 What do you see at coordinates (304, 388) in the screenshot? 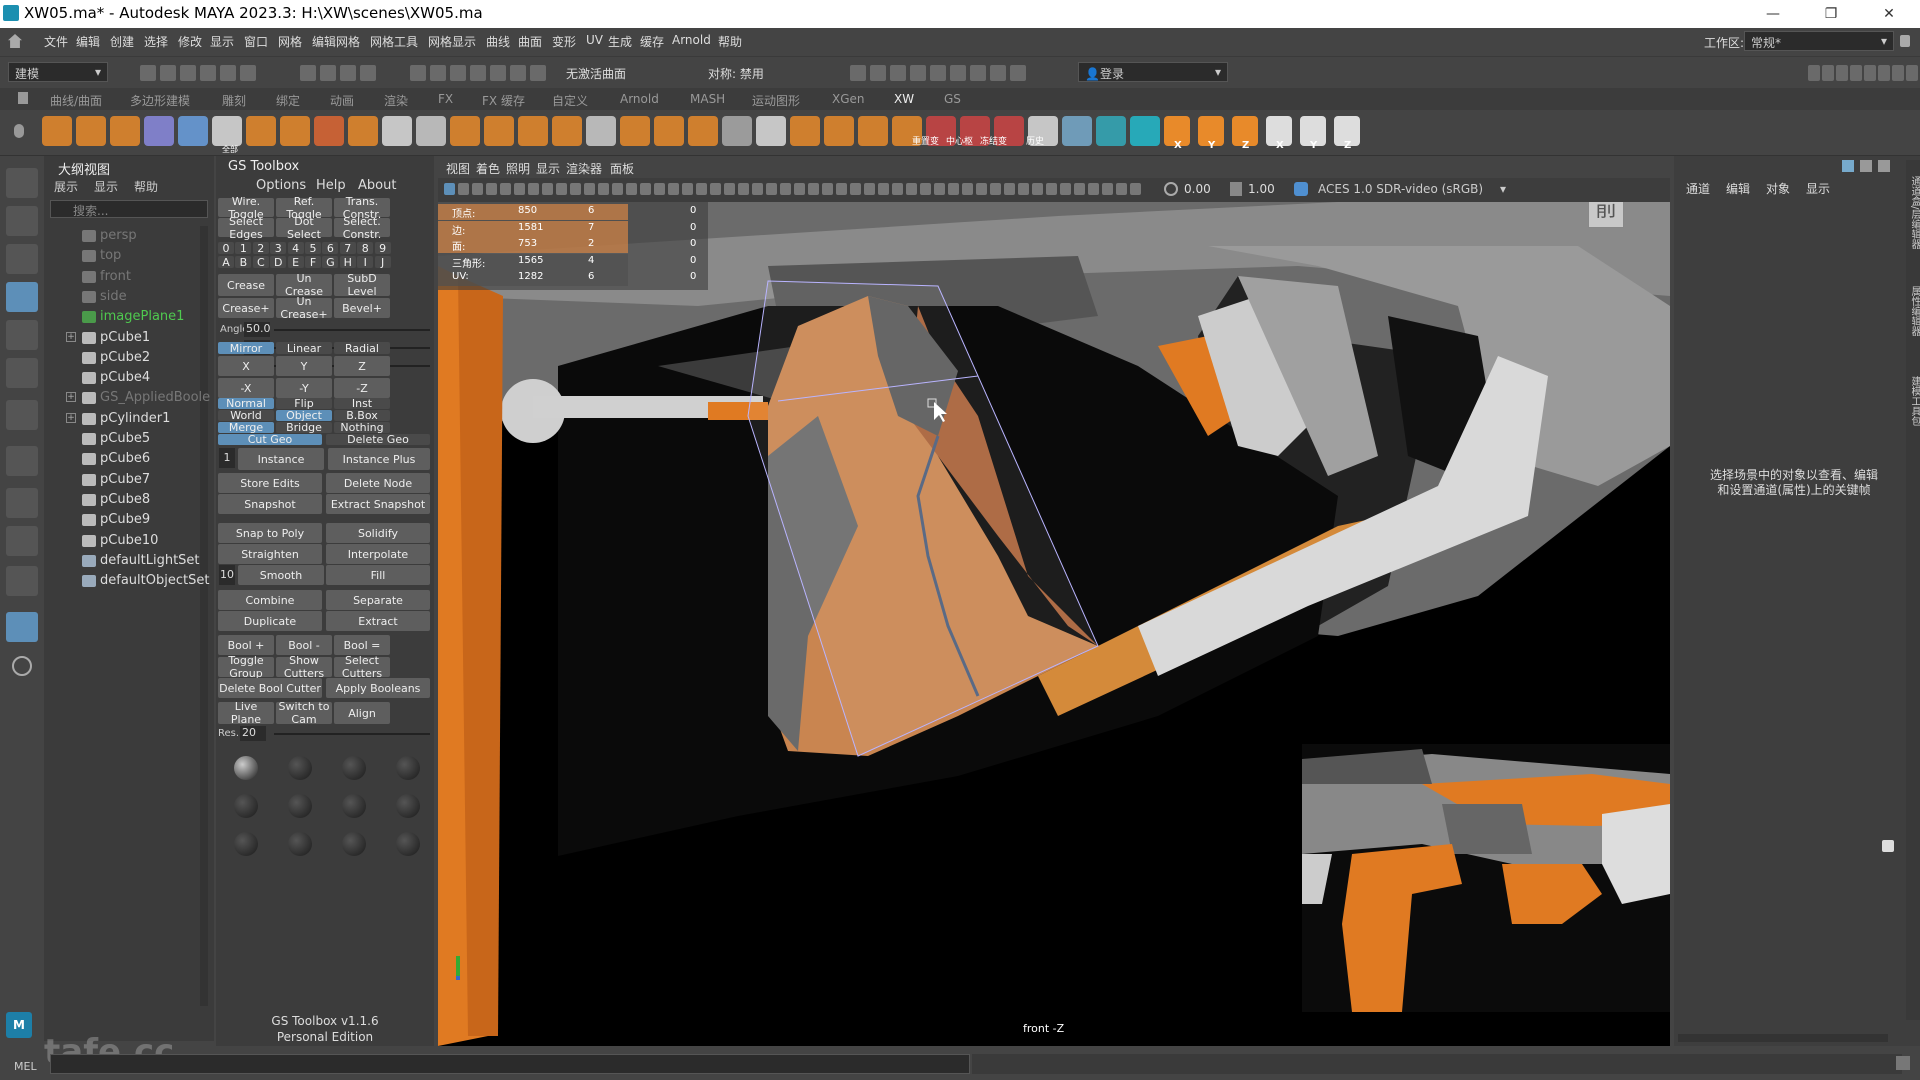
I see `gs-naxes-button: -Y` at bounding box center [304, 388].